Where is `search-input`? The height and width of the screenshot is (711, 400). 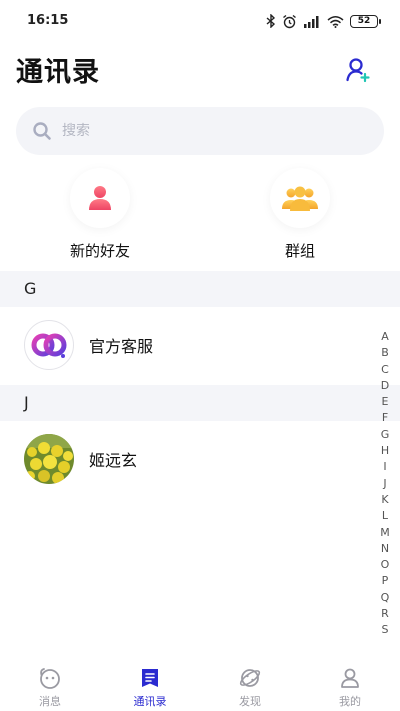 search-input is located at coordinates (202, 131).